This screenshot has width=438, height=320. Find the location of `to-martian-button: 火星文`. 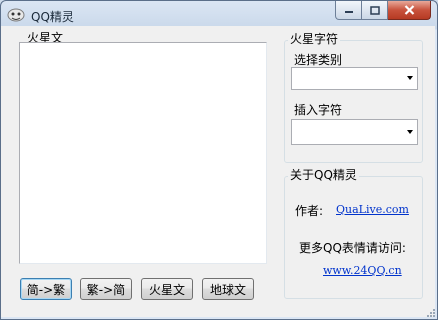

to-martian-button: 火星文 is located at coordinates (167, 289).